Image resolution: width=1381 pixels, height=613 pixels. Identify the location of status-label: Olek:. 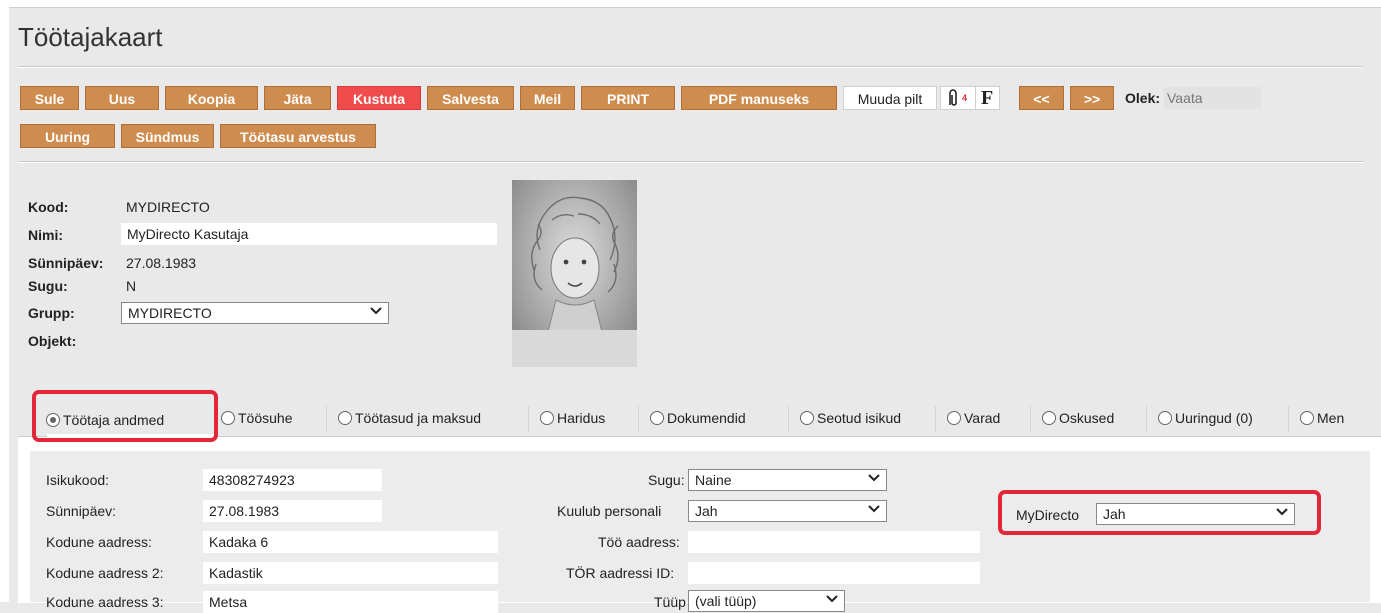
(1143, 98).